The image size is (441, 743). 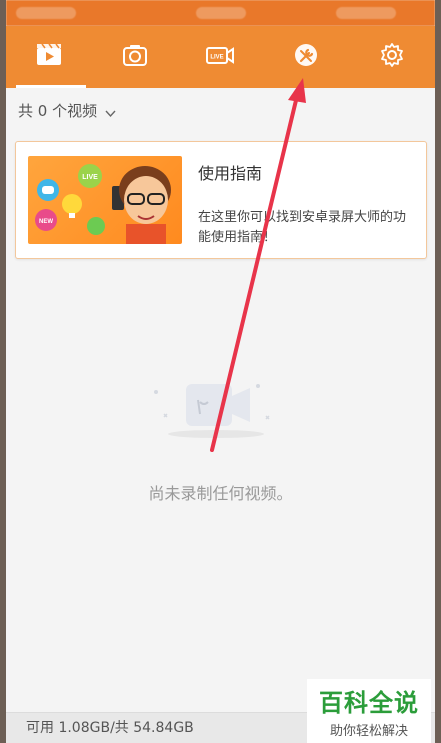 I want to click on status-bar, so click(x=220, y=13).